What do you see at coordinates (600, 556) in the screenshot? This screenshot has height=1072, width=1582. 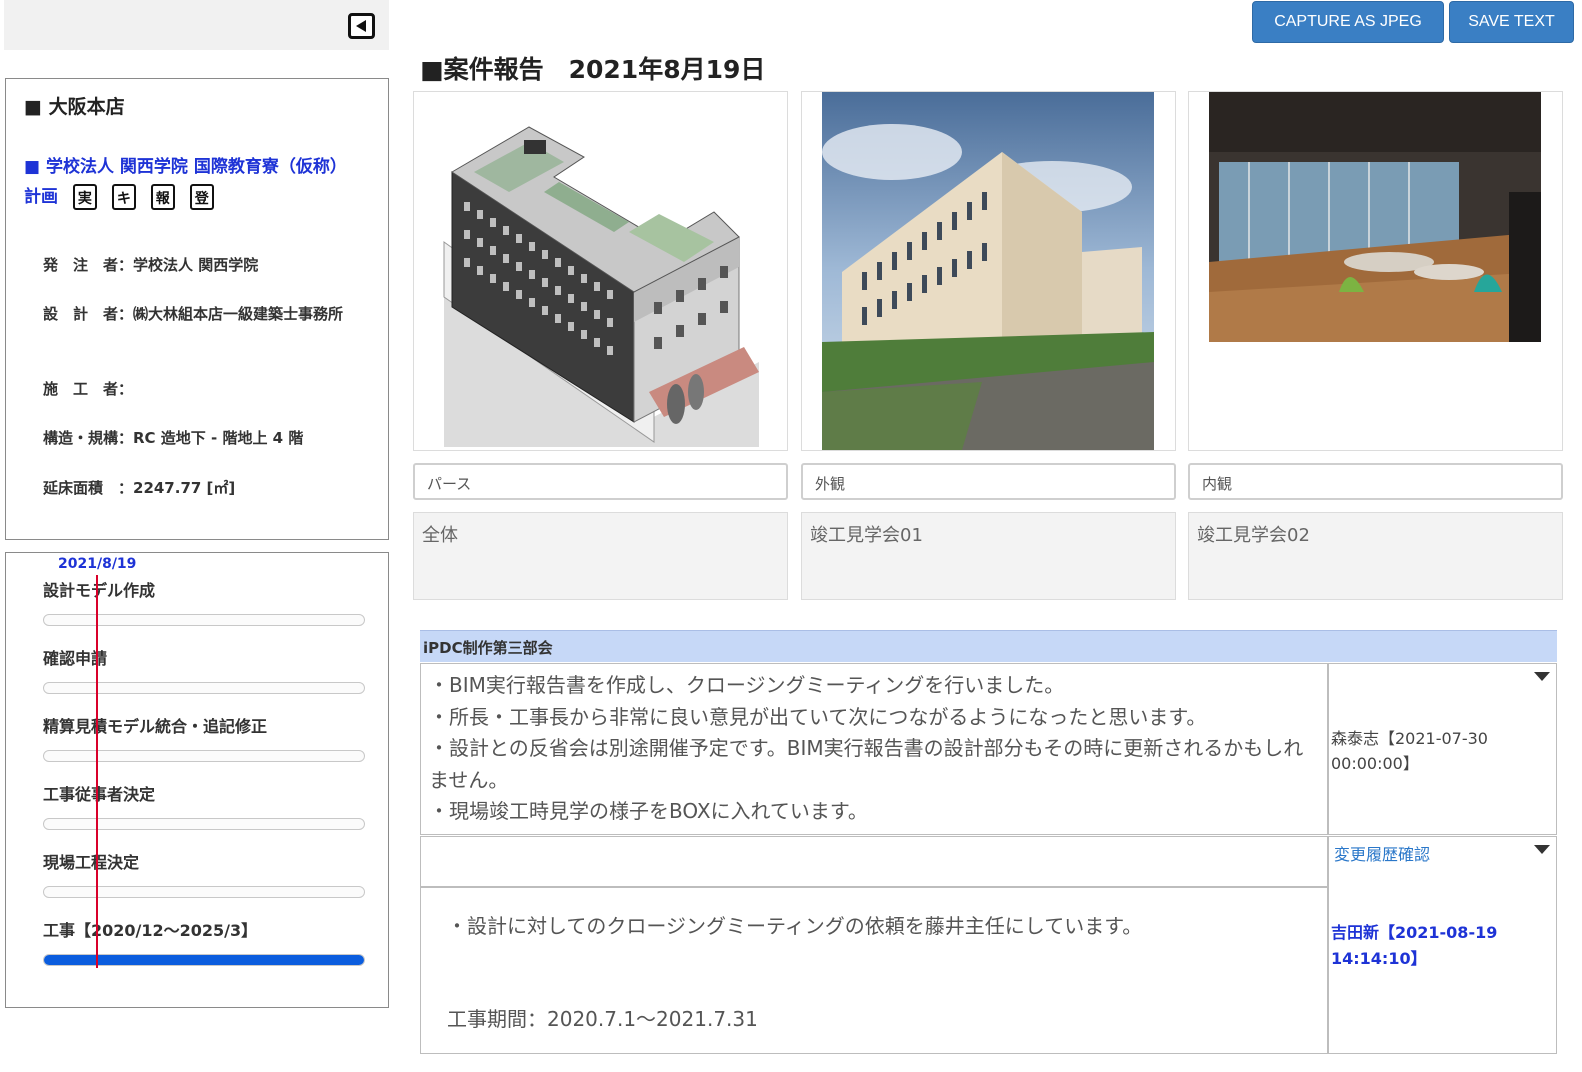 I see `photo-description-field: 全体` at bounding box center [600, 556].